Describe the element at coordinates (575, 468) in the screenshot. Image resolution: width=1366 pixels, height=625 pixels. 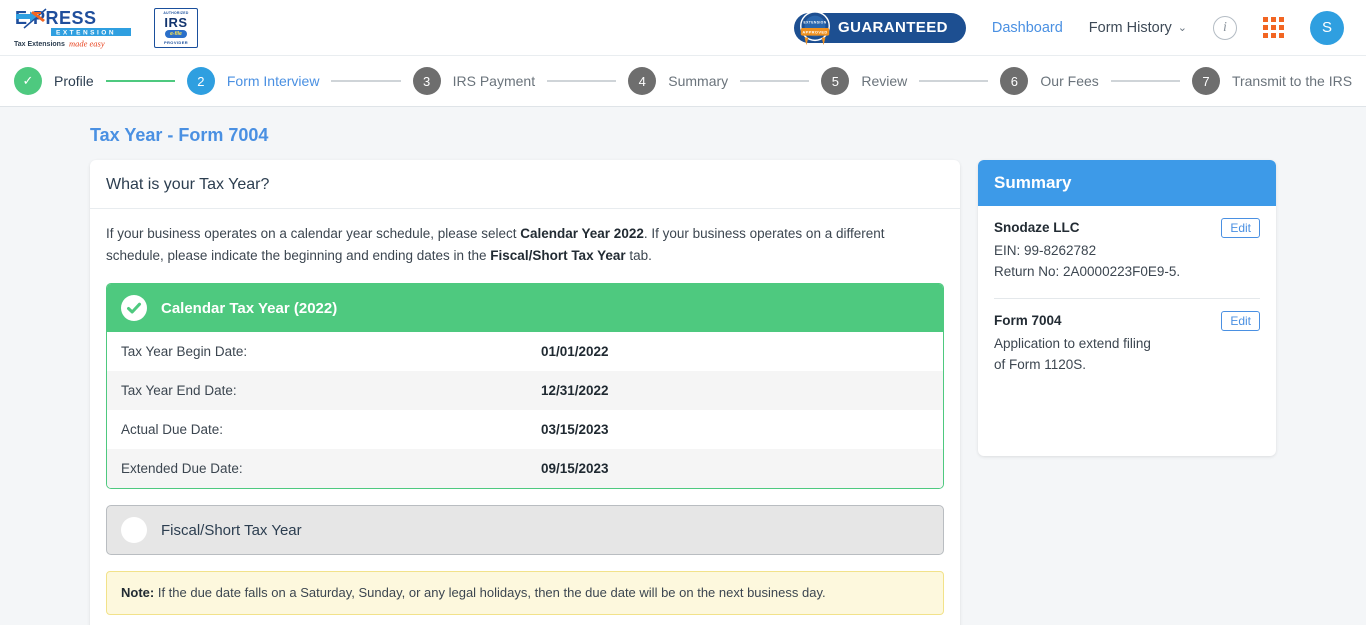
I see `tax-date-value: 09/15/2023` at that location.